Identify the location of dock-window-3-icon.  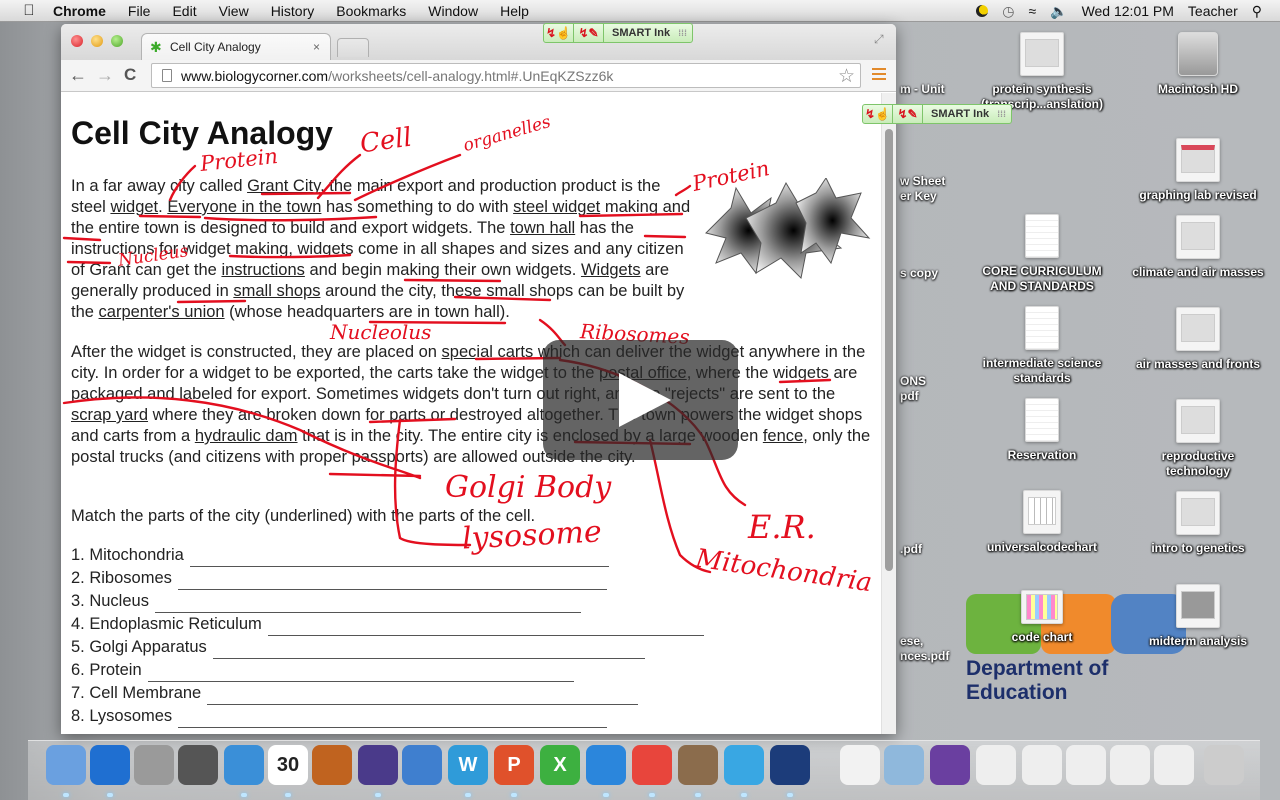
(1086, 765).